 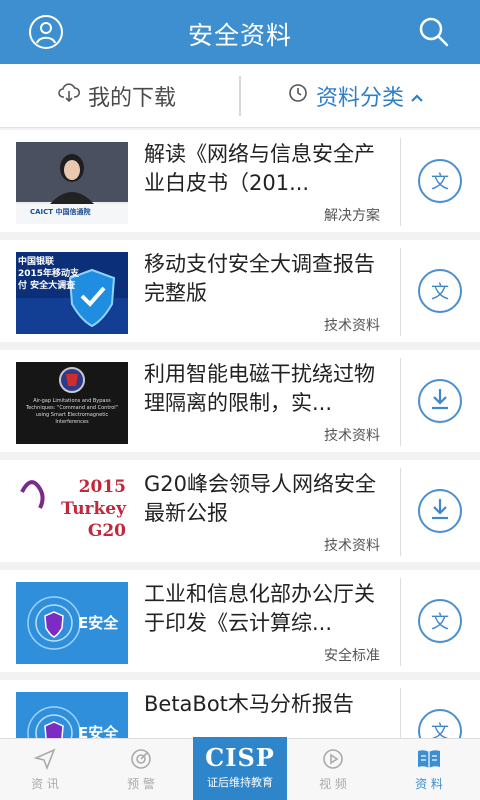 I want to click on radar-icon, so click(x=141, y=759).